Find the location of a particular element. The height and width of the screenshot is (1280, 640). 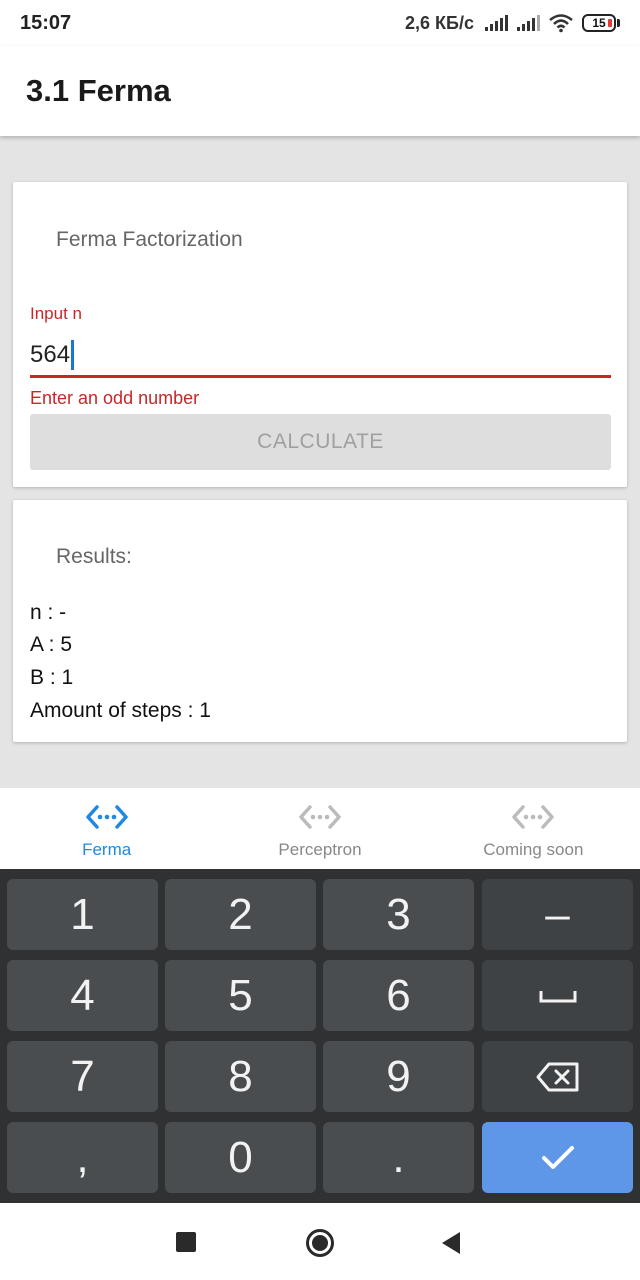

nav-label-perceptron: Perceptron is located at coordinates (320, 849).